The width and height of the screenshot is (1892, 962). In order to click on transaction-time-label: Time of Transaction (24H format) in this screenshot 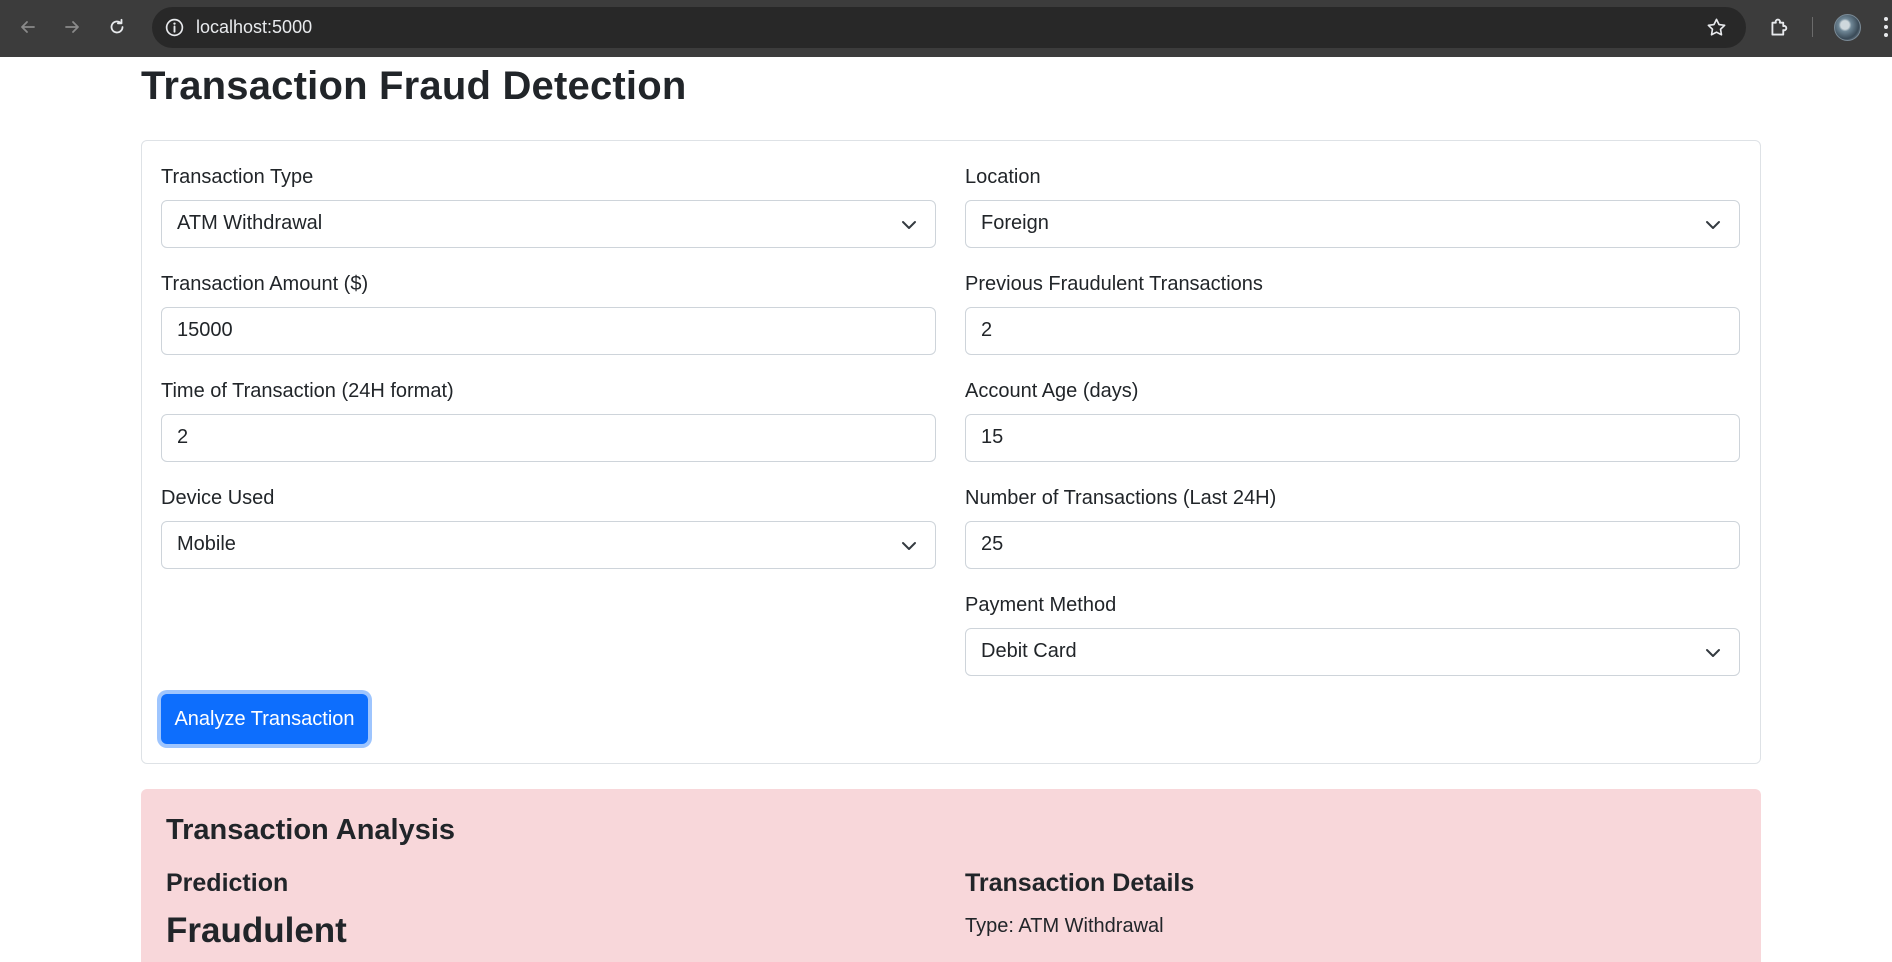, I will do `click(307, 391)`.